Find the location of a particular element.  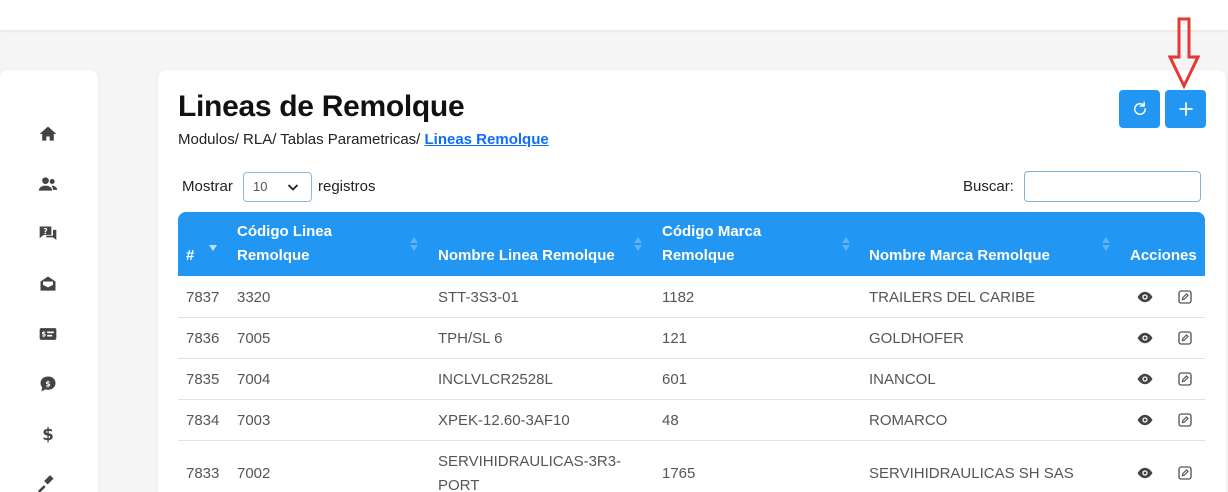

cell-codigo-marca: 48 is located at coordinates (670, 420).